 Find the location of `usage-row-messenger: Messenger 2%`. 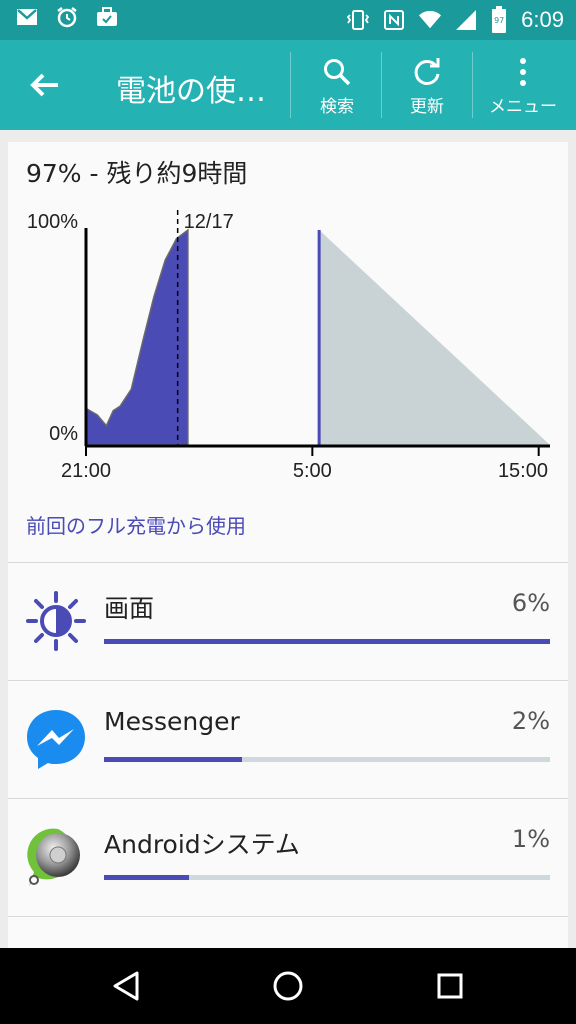

usage-row-messenger: Messenger 2% is located at coordinates (288, 739).